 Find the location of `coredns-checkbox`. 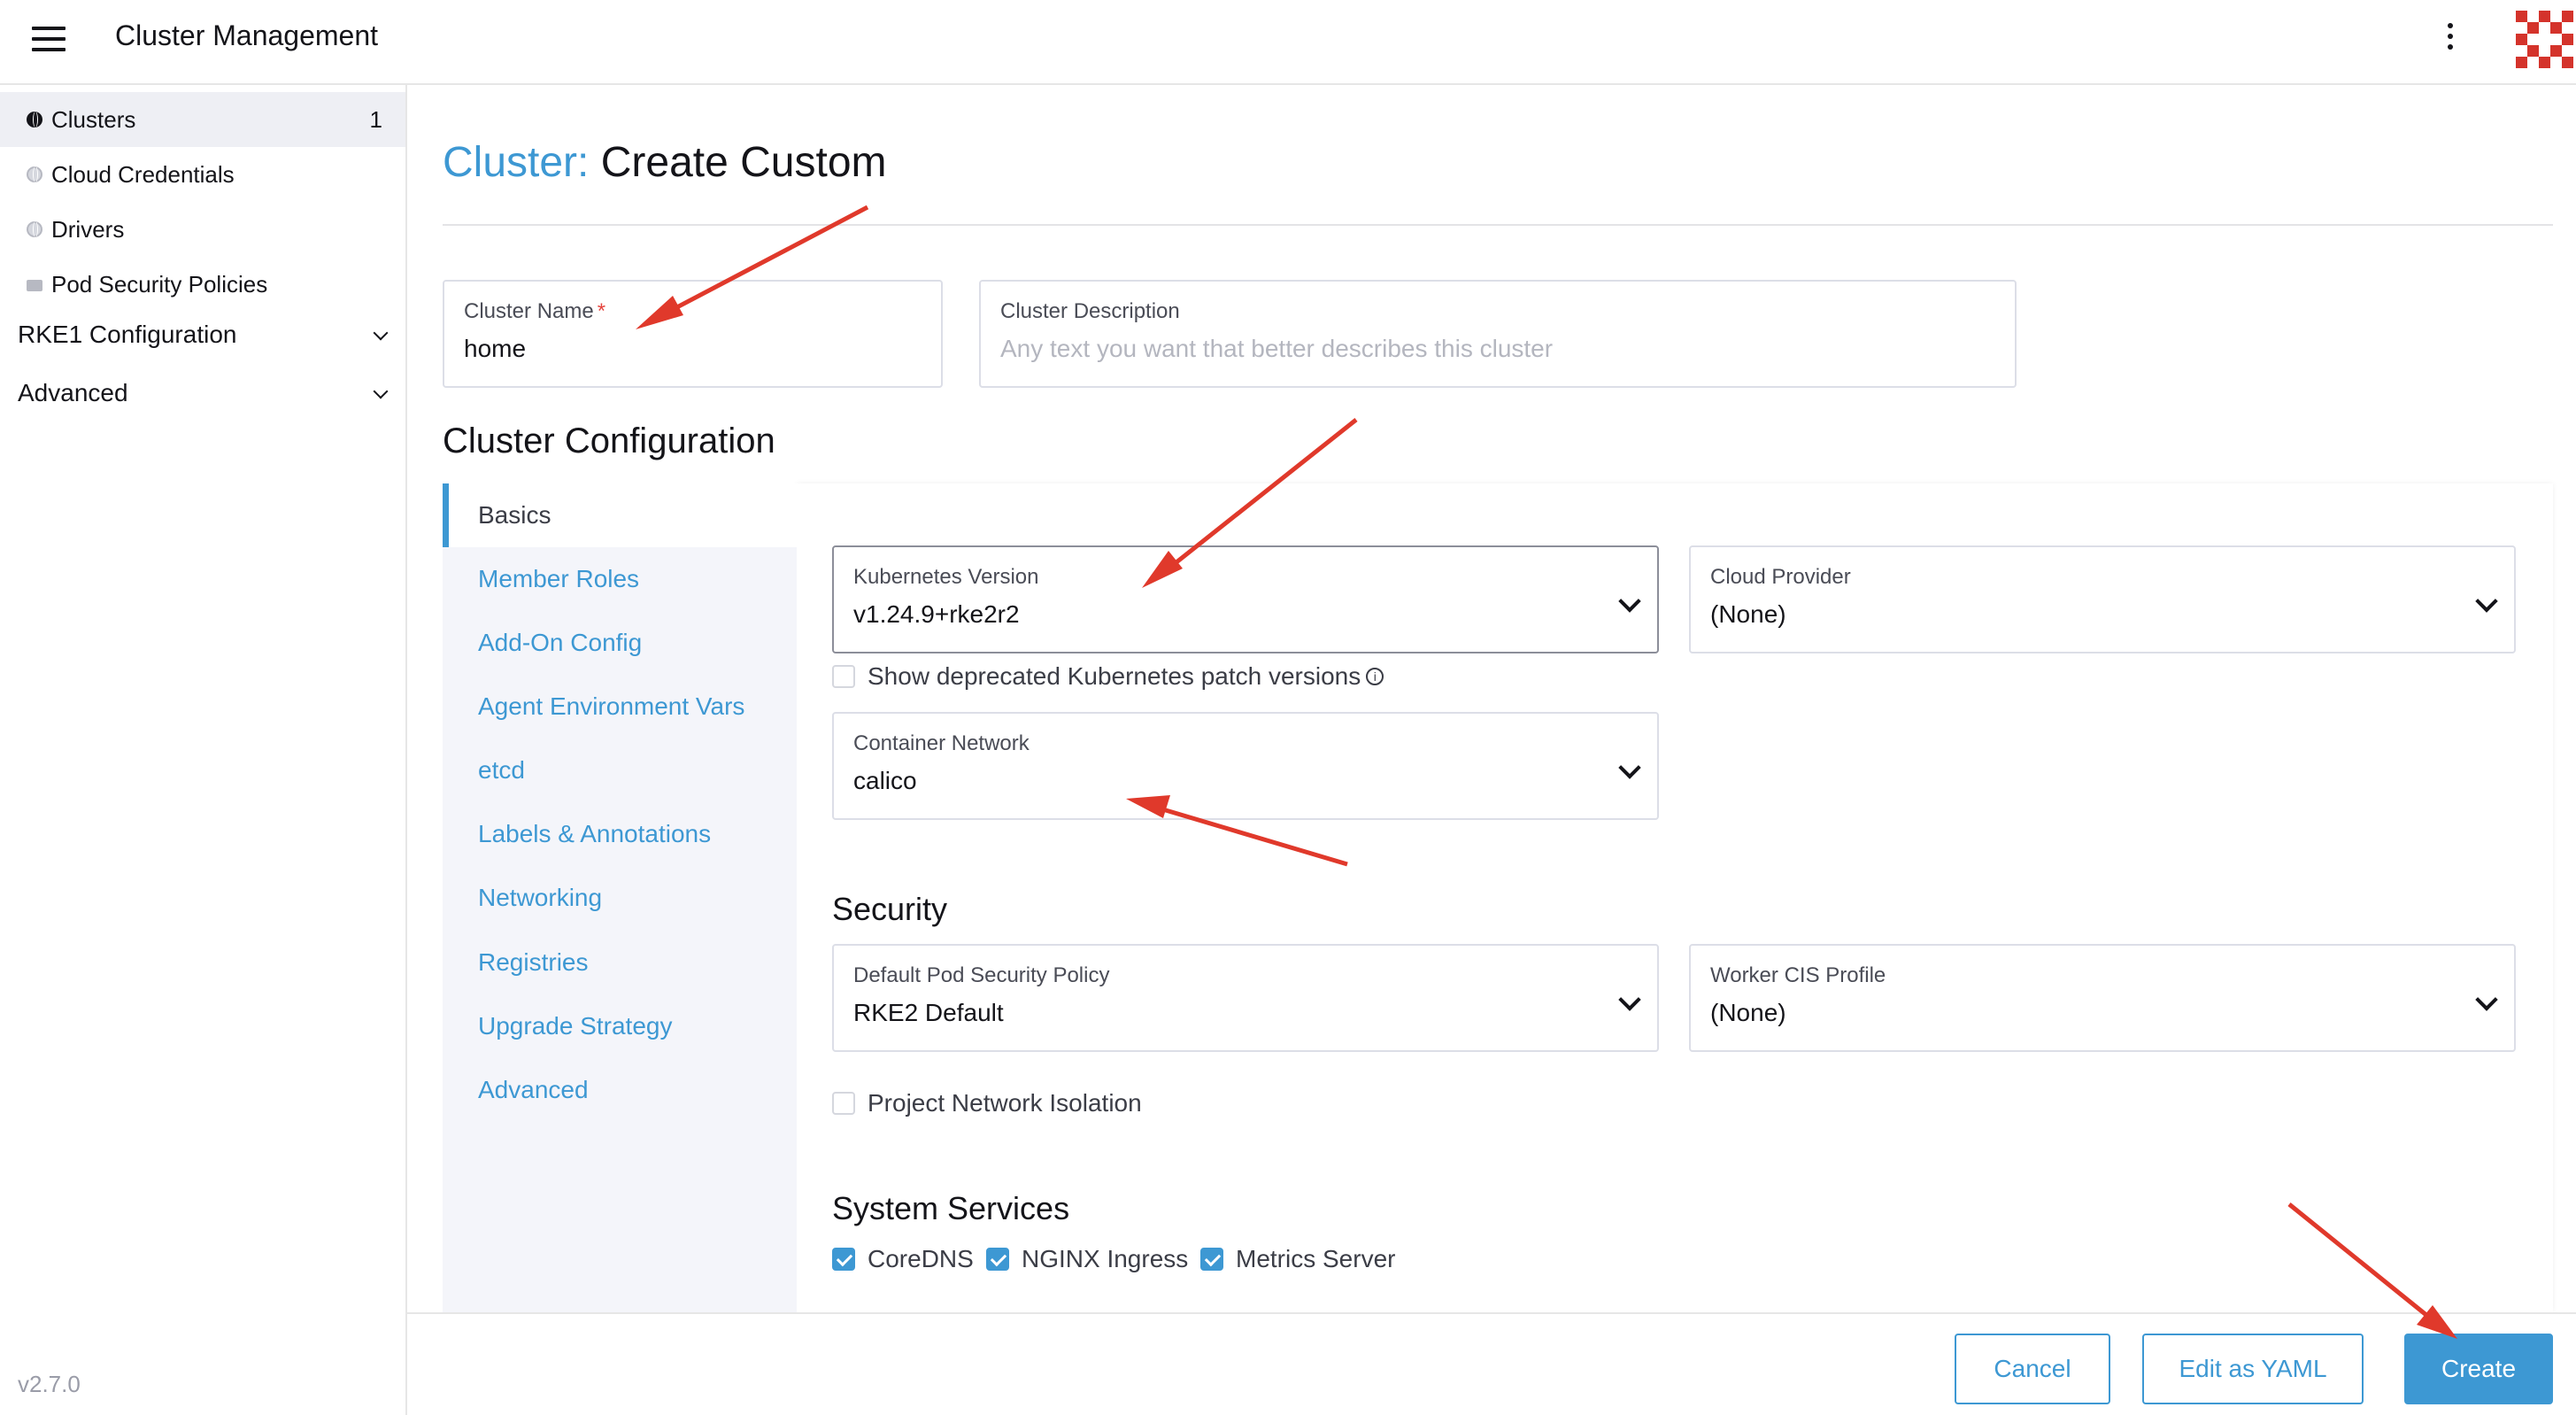

coredns-checkbox is located at coordinates (843, 1259).